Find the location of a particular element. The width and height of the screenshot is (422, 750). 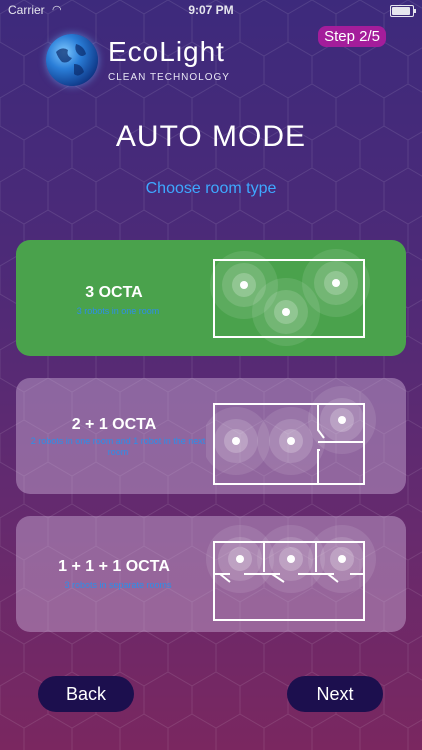

status-bar: Carrier ◠ 9:07 PM is located at coordinates (211, 10).